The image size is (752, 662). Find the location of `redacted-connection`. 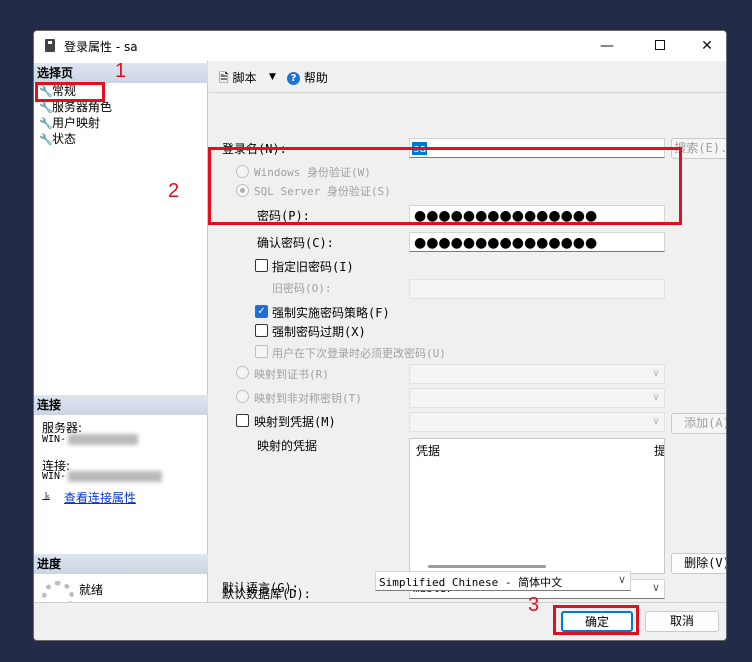

redacted-connection is located at coordinates (115, 476).